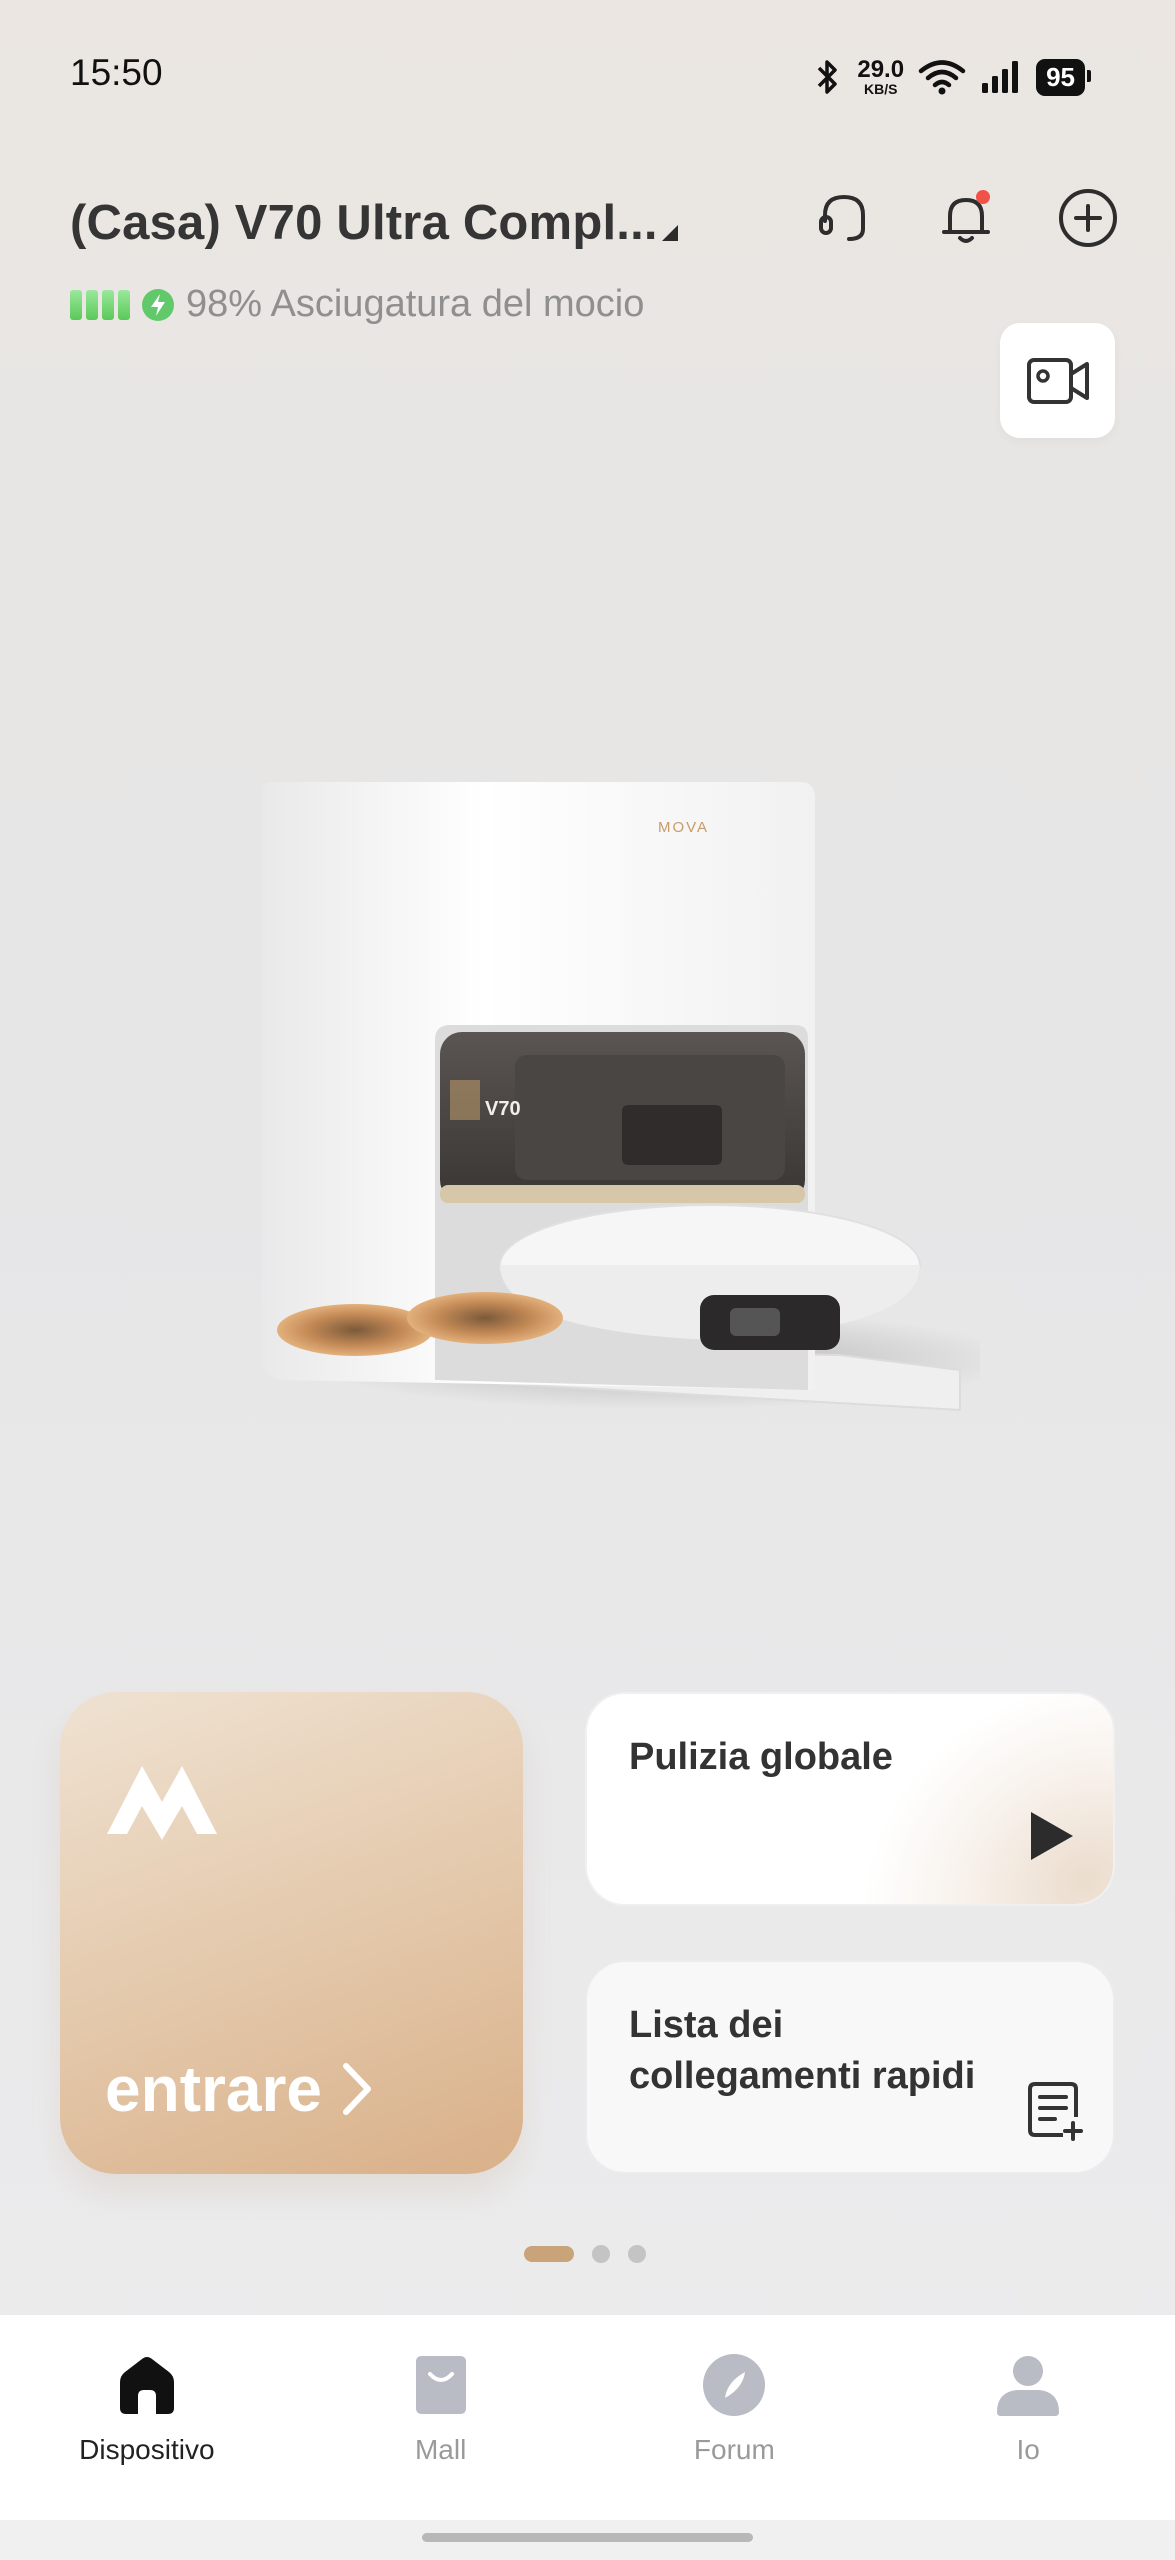 The image size is (1175, 2560). I want to click on enter-label: entrare, so click(213, 2089).